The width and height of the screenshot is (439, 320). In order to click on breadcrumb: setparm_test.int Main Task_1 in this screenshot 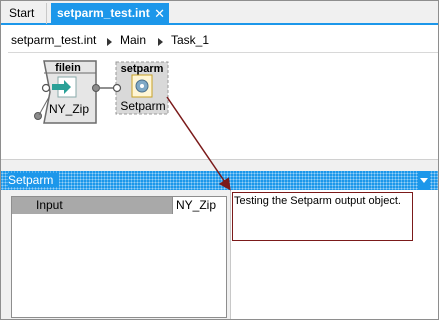, I will do `click(219, 40)`.